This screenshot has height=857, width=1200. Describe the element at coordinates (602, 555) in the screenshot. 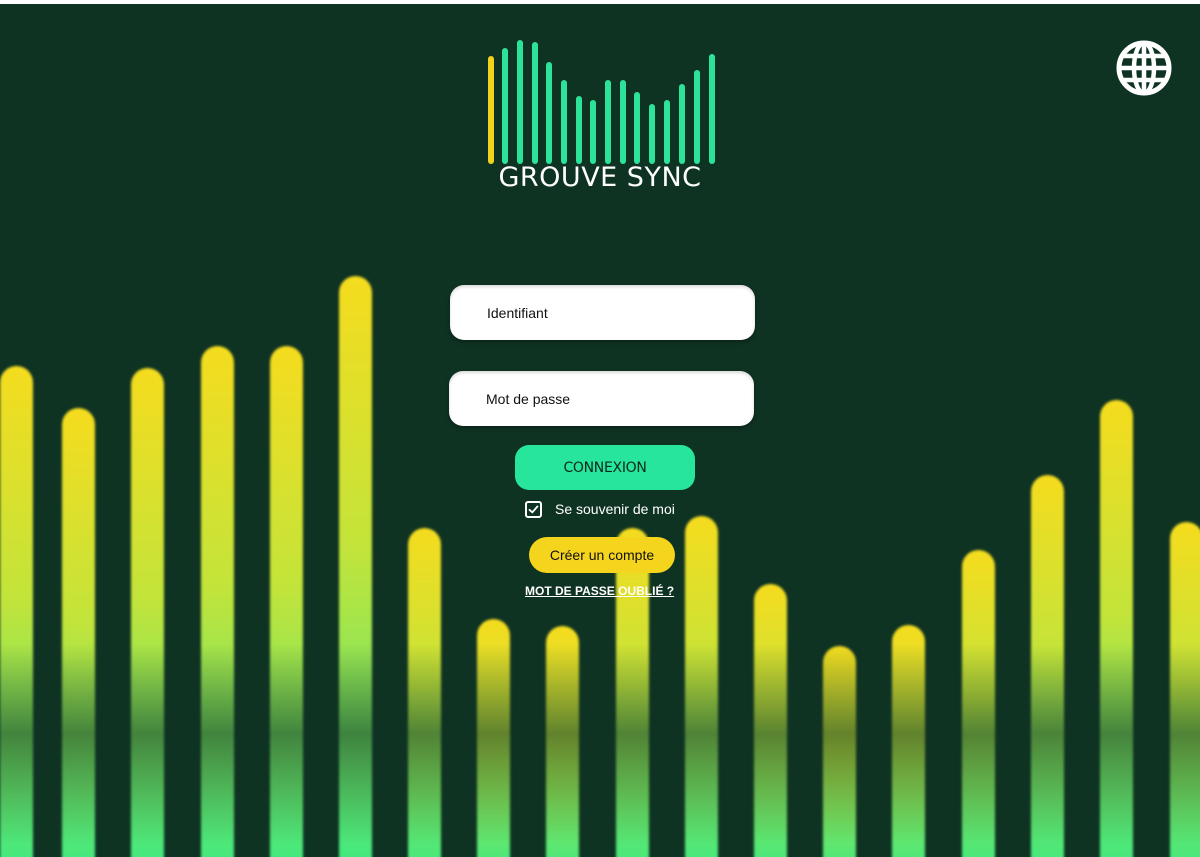

I see `create-account-button: Créer un compte` at that location.